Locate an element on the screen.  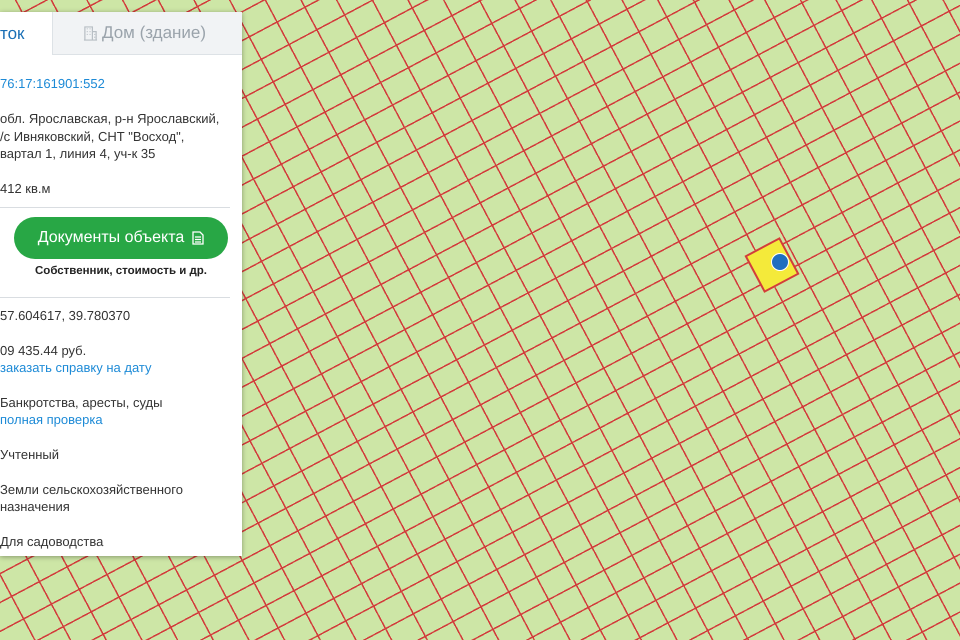
documents-button: Документы объекта is located at coordinates (121, 237).